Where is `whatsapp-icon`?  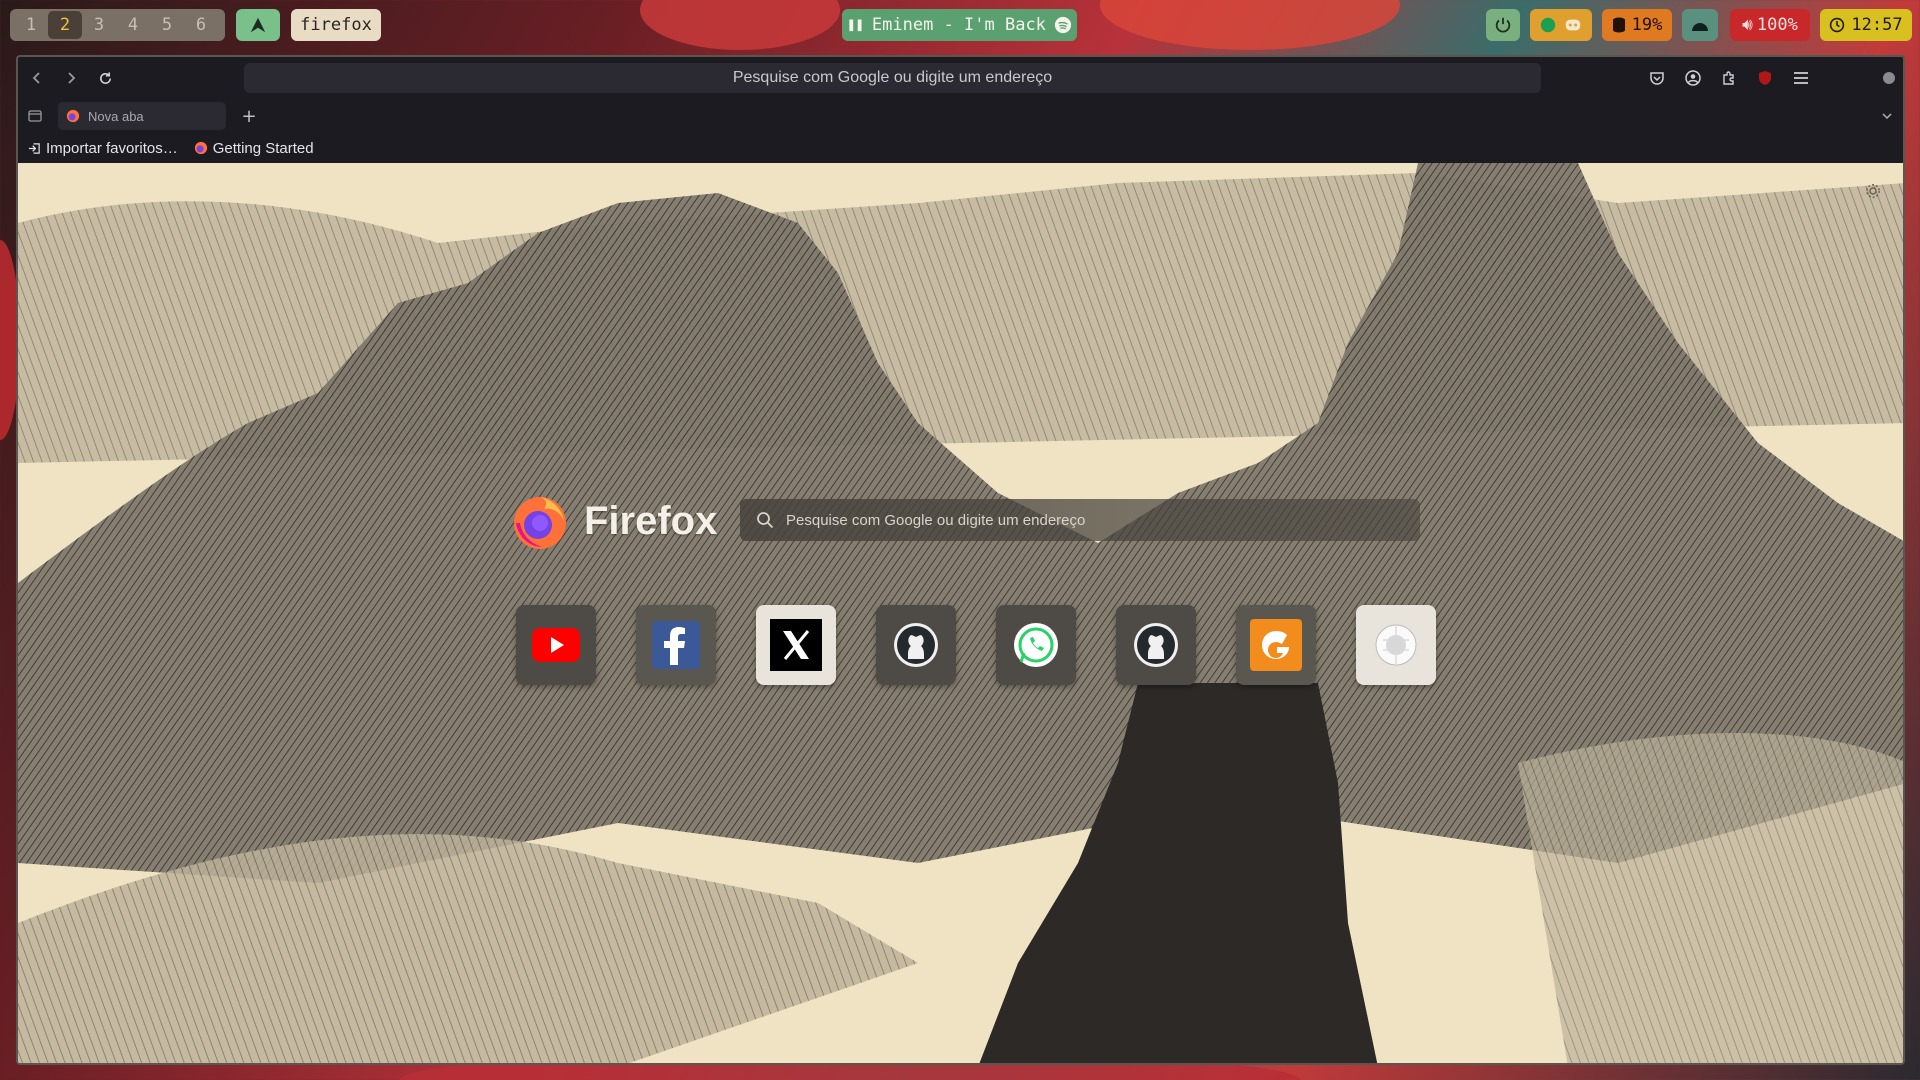
whatsapp-icon is located at coordinates (1036, 645).